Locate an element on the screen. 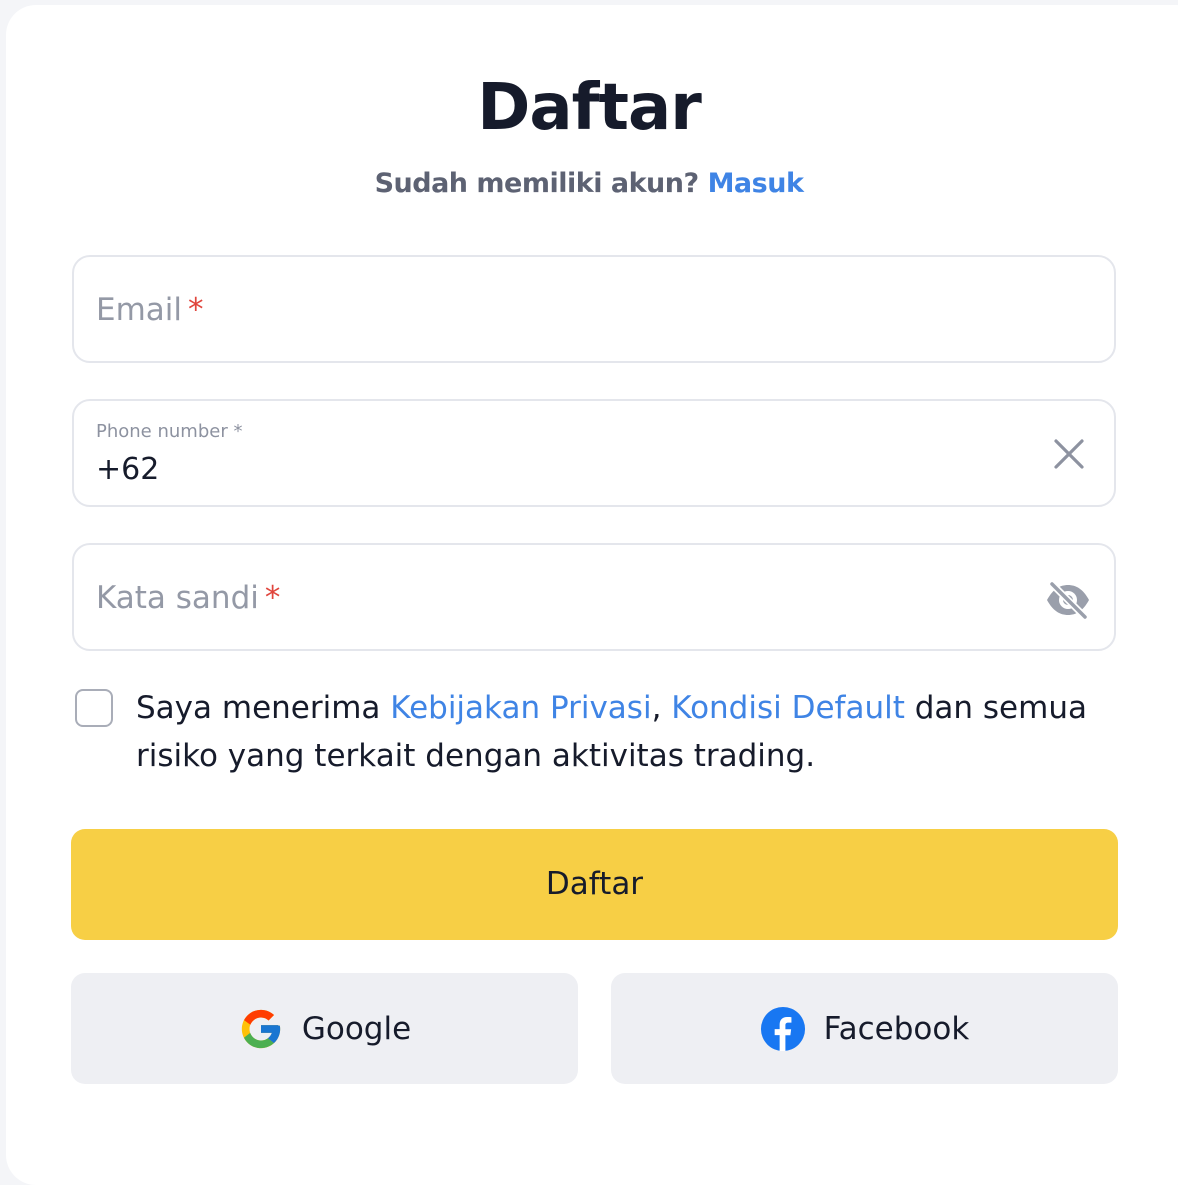  eye-off-icon is located at coordinates (1068, 600).